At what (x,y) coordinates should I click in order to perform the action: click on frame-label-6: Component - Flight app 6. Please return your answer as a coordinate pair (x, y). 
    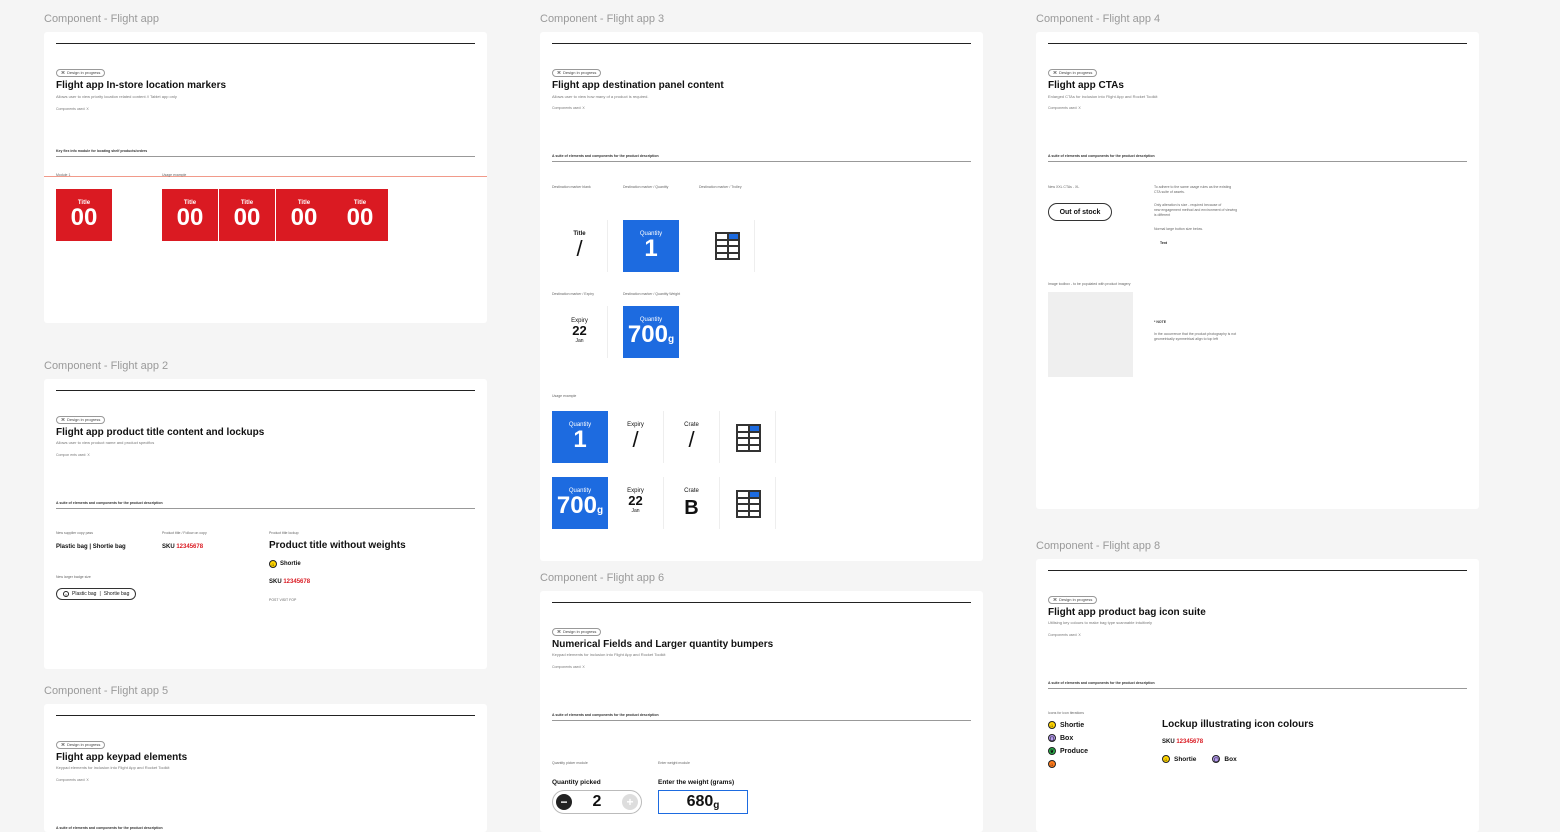
    Looking at the image, I should click on (602, 578).